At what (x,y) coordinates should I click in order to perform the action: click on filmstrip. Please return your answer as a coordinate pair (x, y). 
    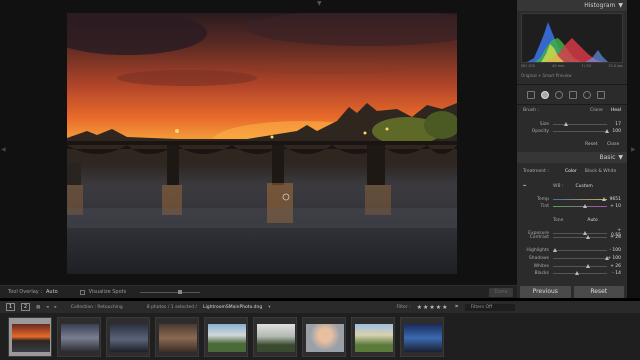
    Looking at the image, I should click on (320, 336).